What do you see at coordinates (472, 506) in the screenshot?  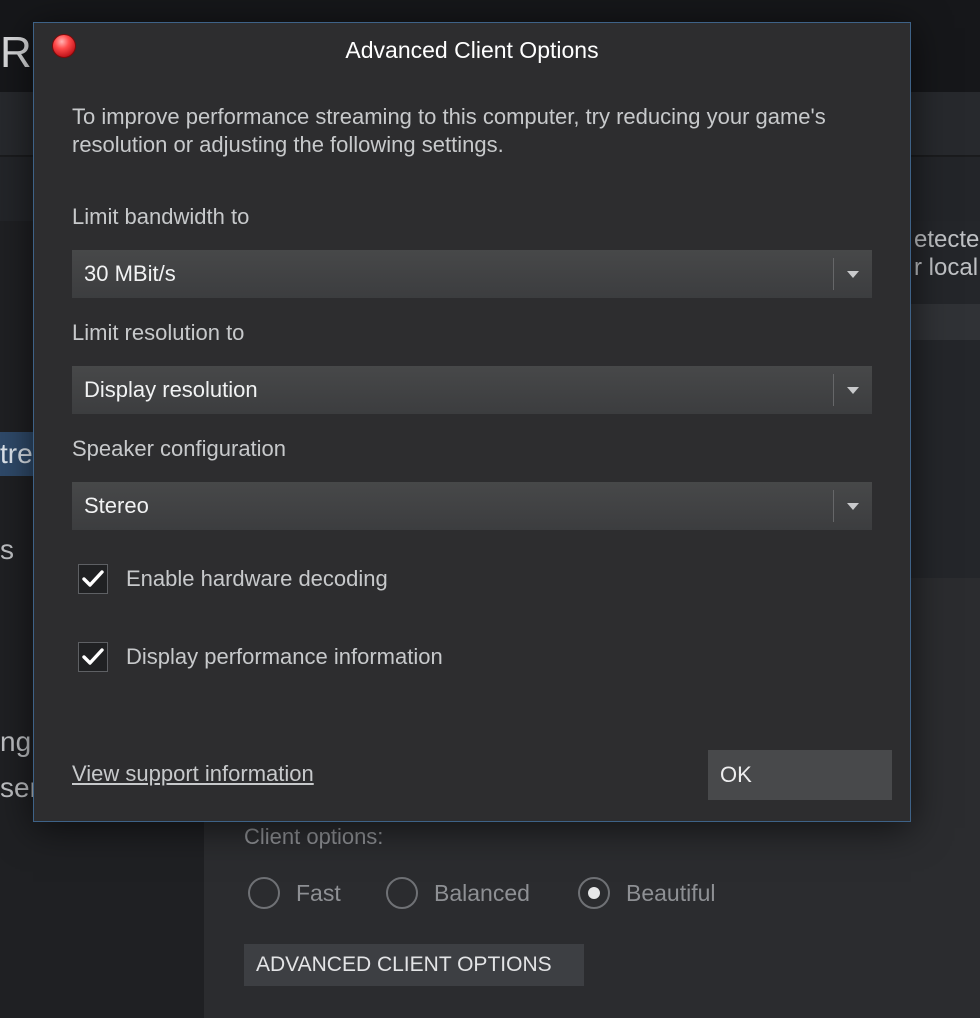 I see `speaker-select: Stereo` at bounding box center [472, 506].